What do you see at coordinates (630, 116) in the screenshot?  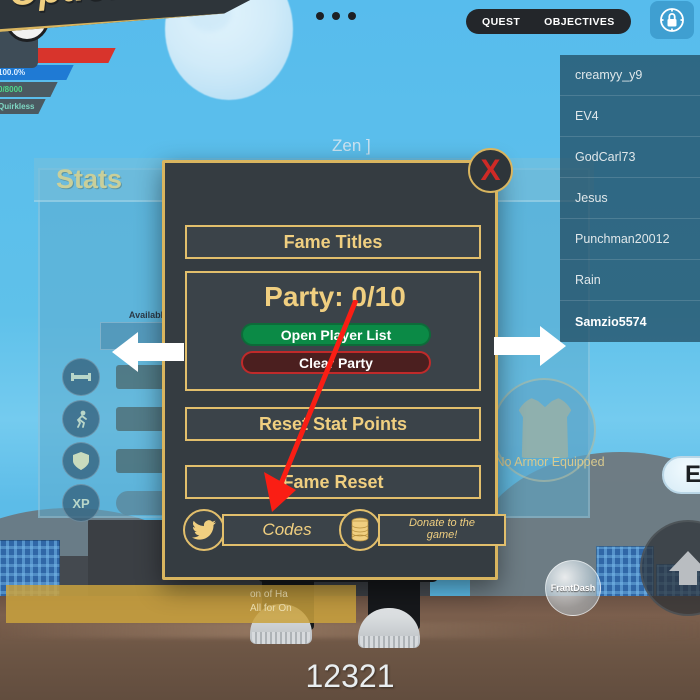 I see `list-item: EV4` at bounding box center [630, 116].